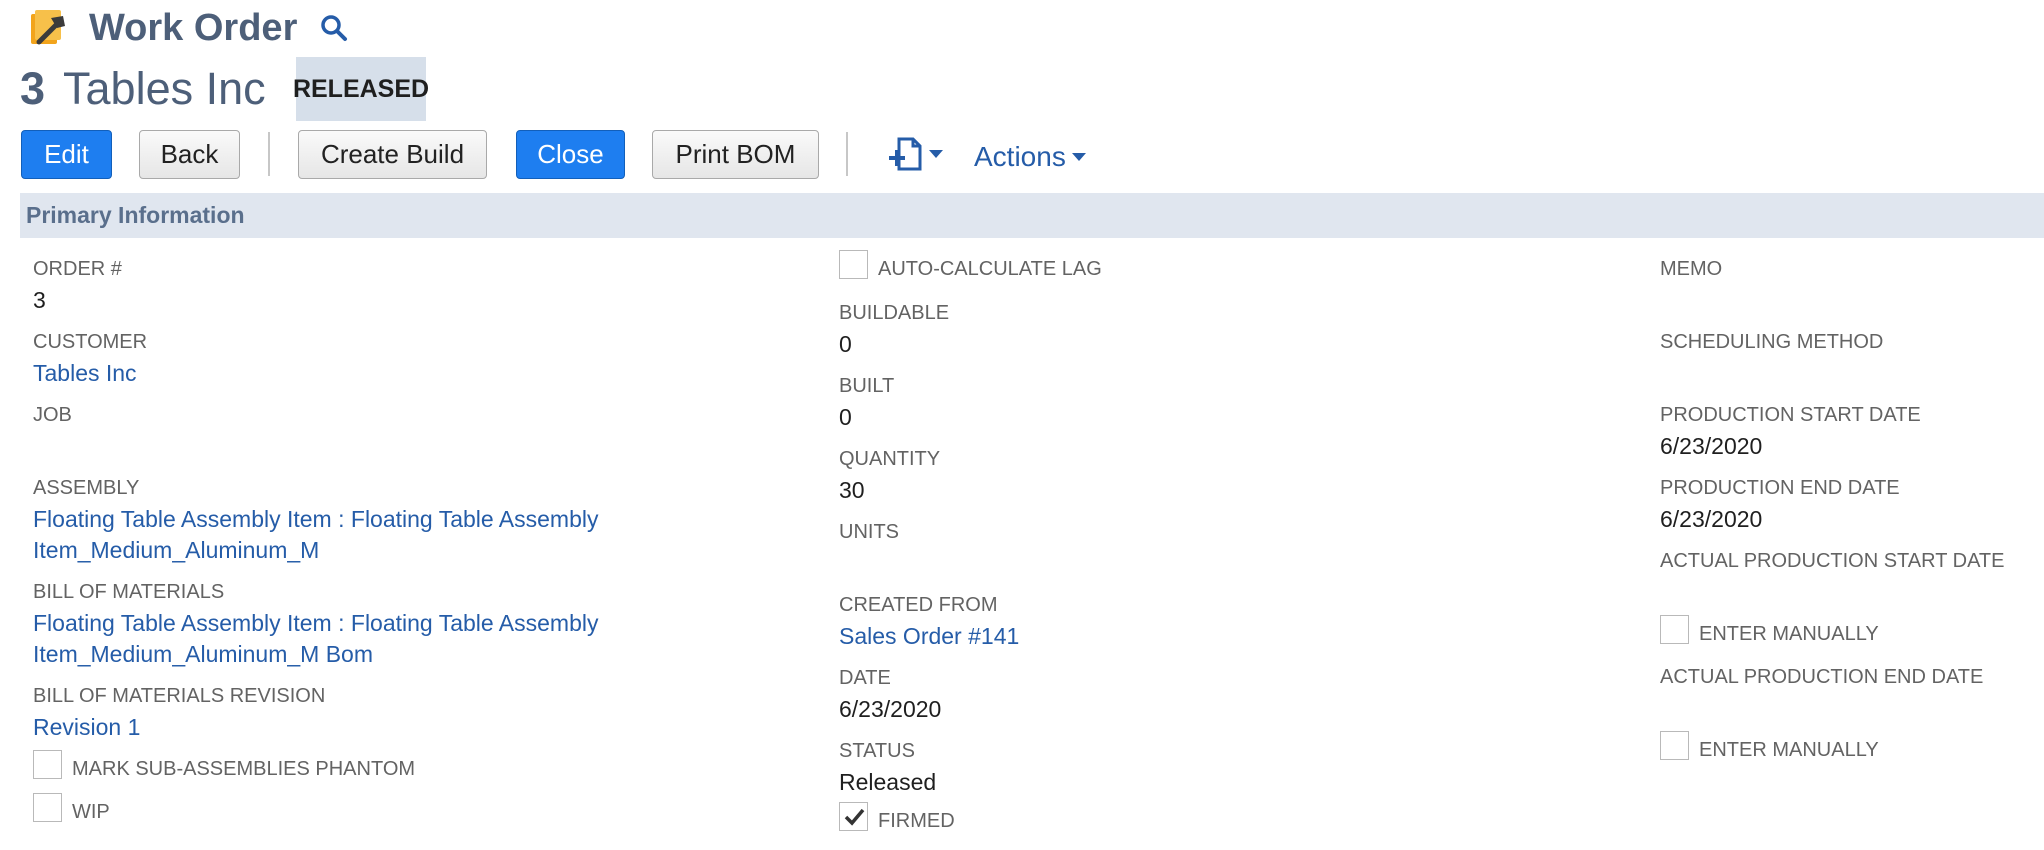 This screenshot has width=2044, height=850. I want to click on field-label: DATE, so click(865, 678).